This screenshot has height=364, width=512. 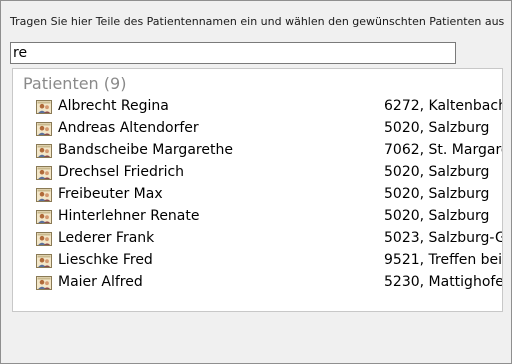 What do you see at coordinates (443, 282) in the screenshot?
I see `patient-address: 5230, Mattighofer` at bounding box center [443, 282].